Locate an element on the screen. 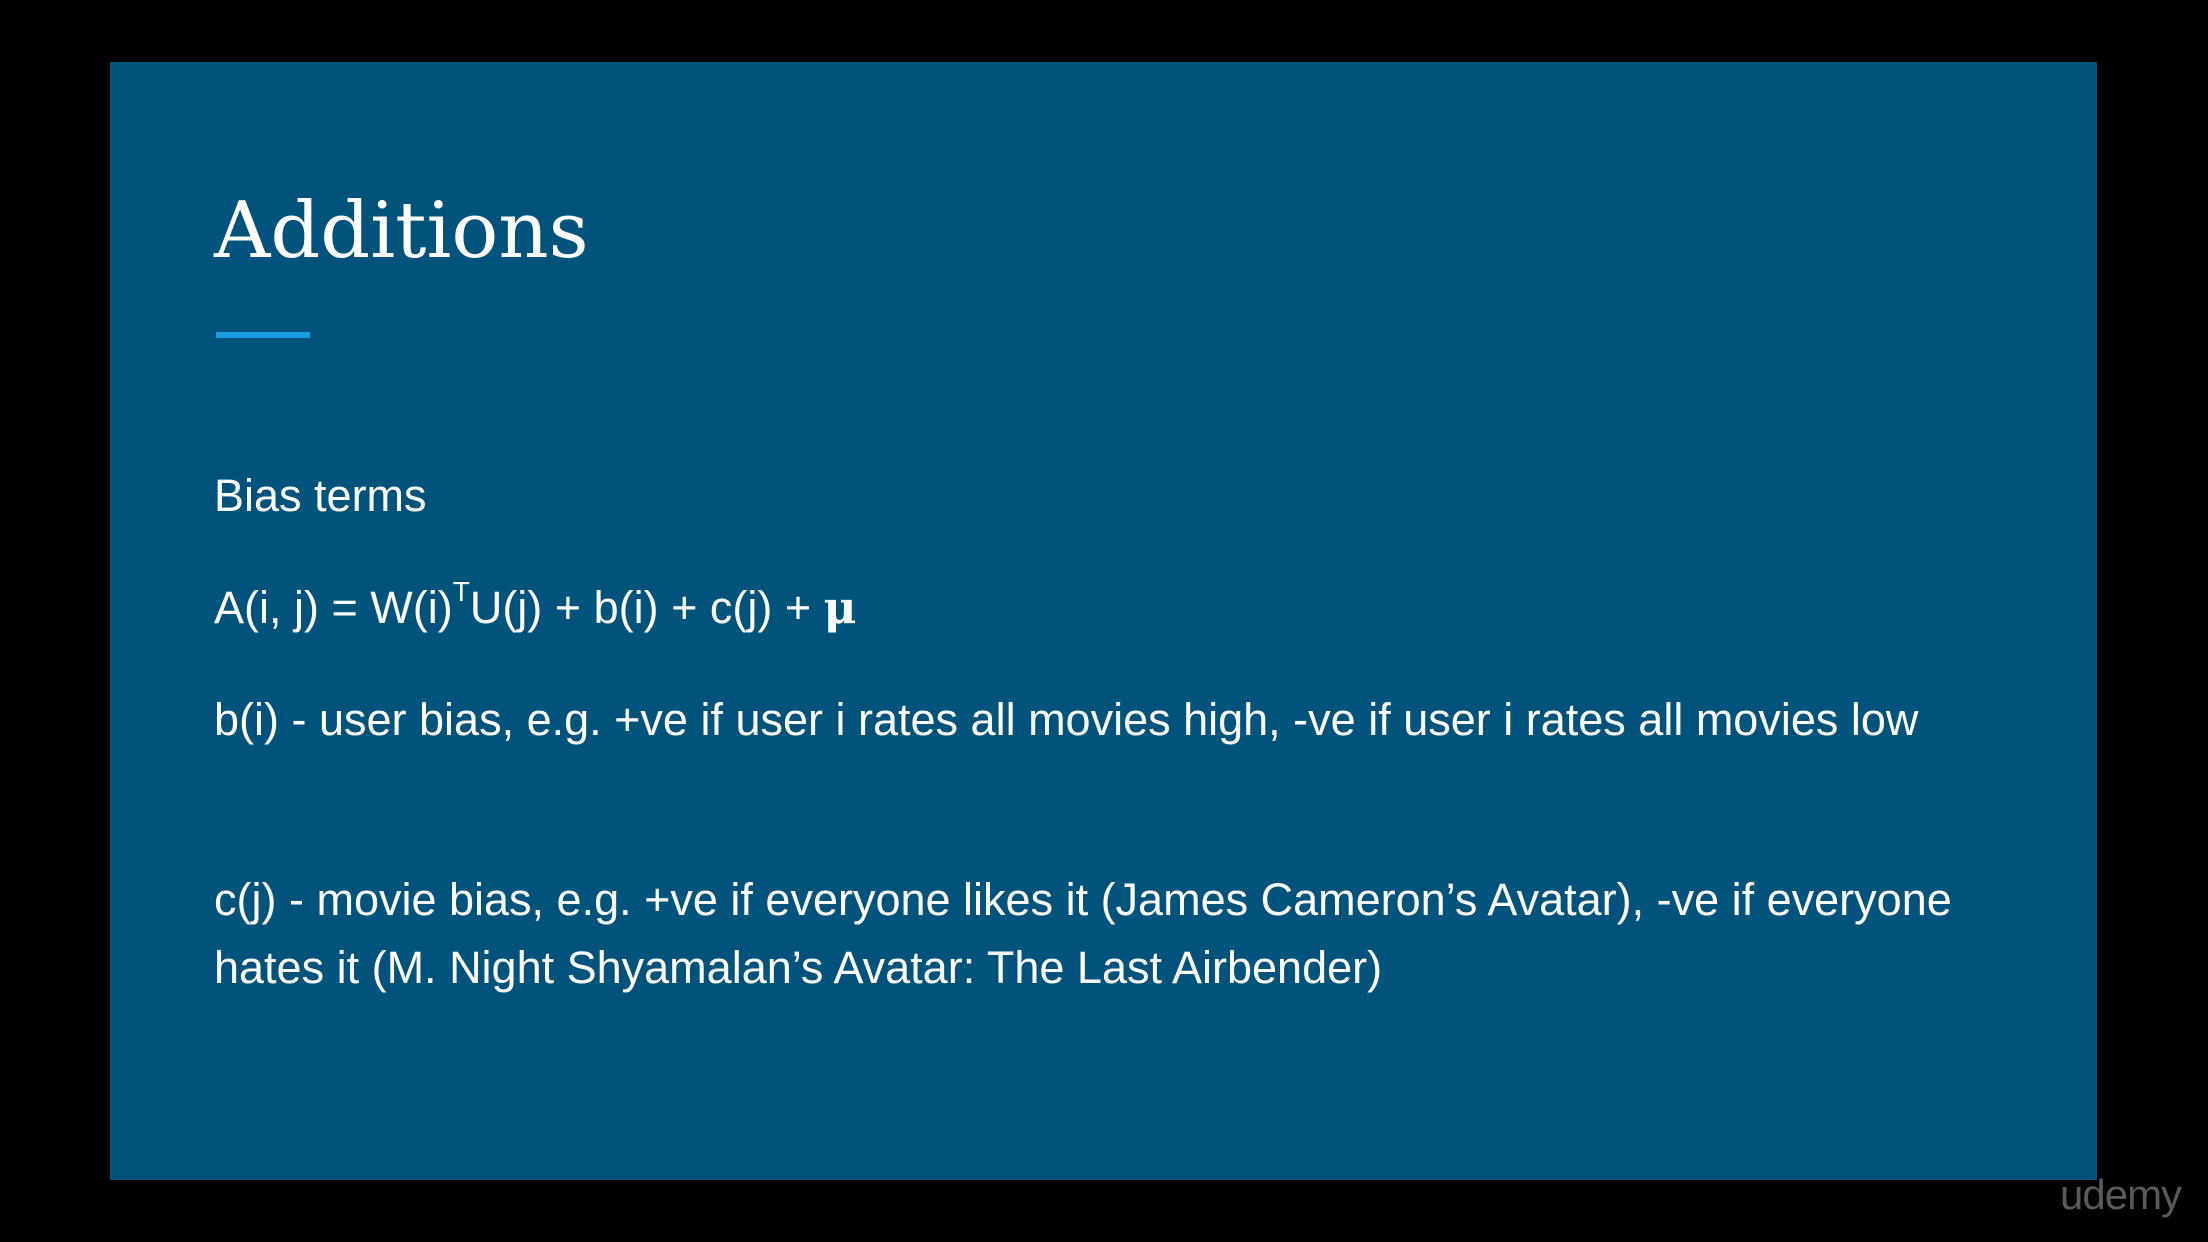  udemy-watermark: udemy is located at coordinates (2121, 1194).